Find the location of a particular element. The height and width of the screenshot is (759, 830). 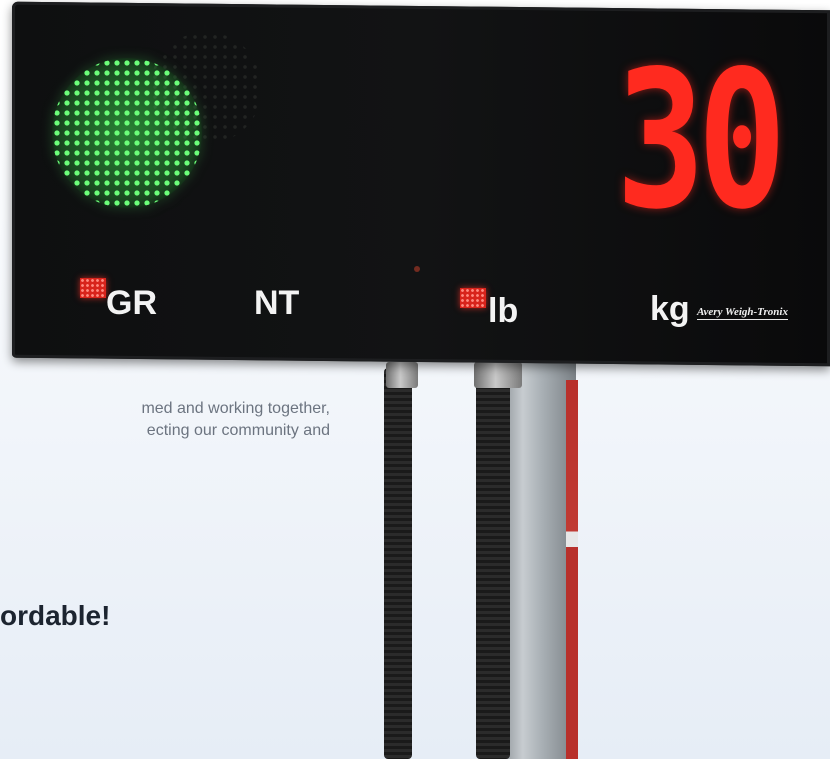

body-paragraph-line-1: med and working together, is located at coordinates (235, 408).